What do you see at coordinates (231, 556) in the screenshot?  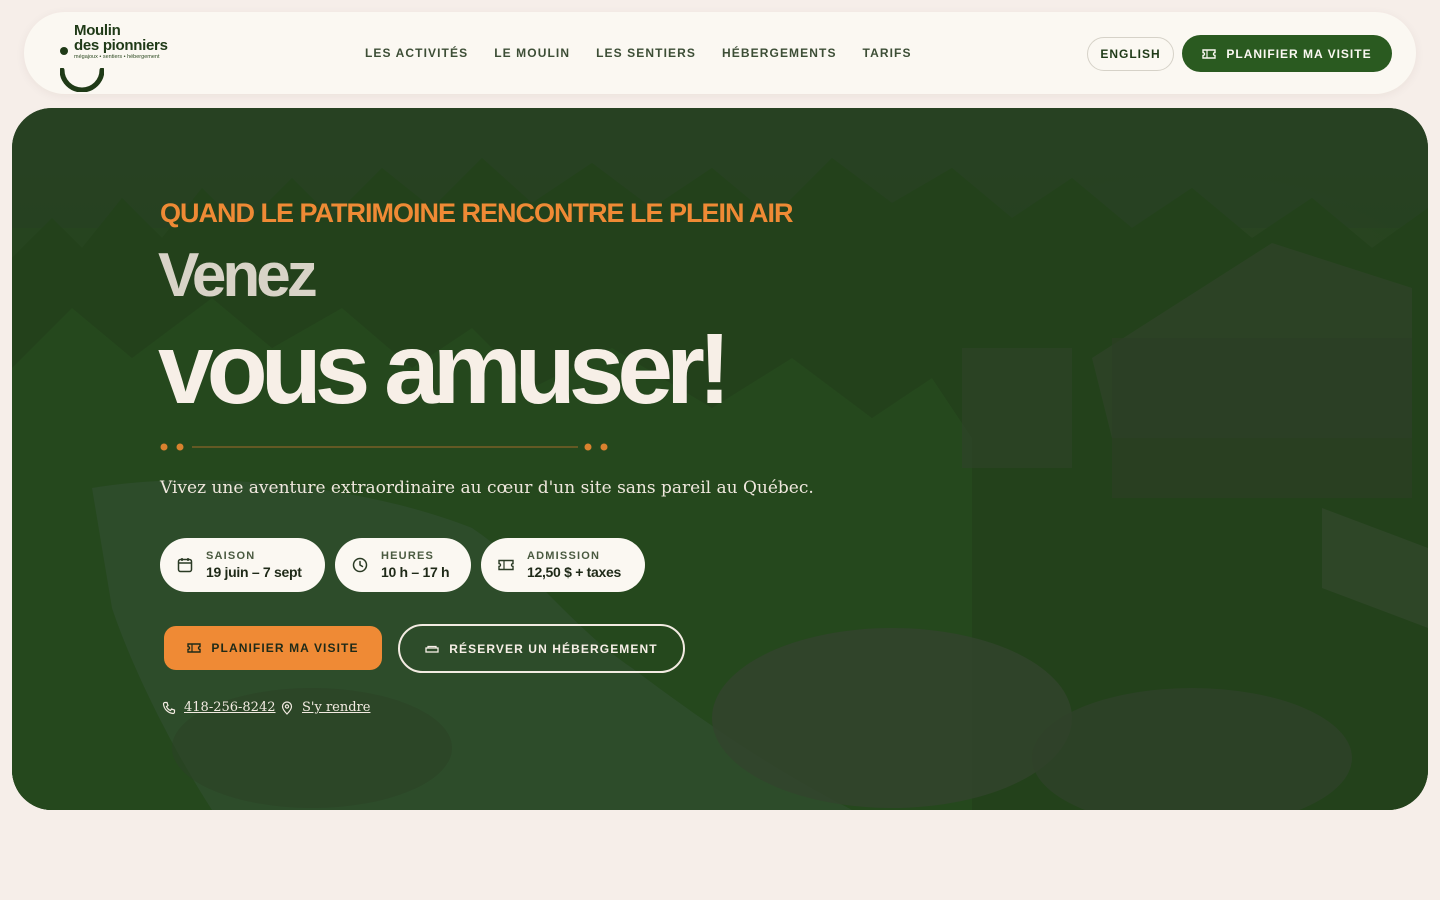 I see `season-label: SAISON` at bounding box center [231, 556].